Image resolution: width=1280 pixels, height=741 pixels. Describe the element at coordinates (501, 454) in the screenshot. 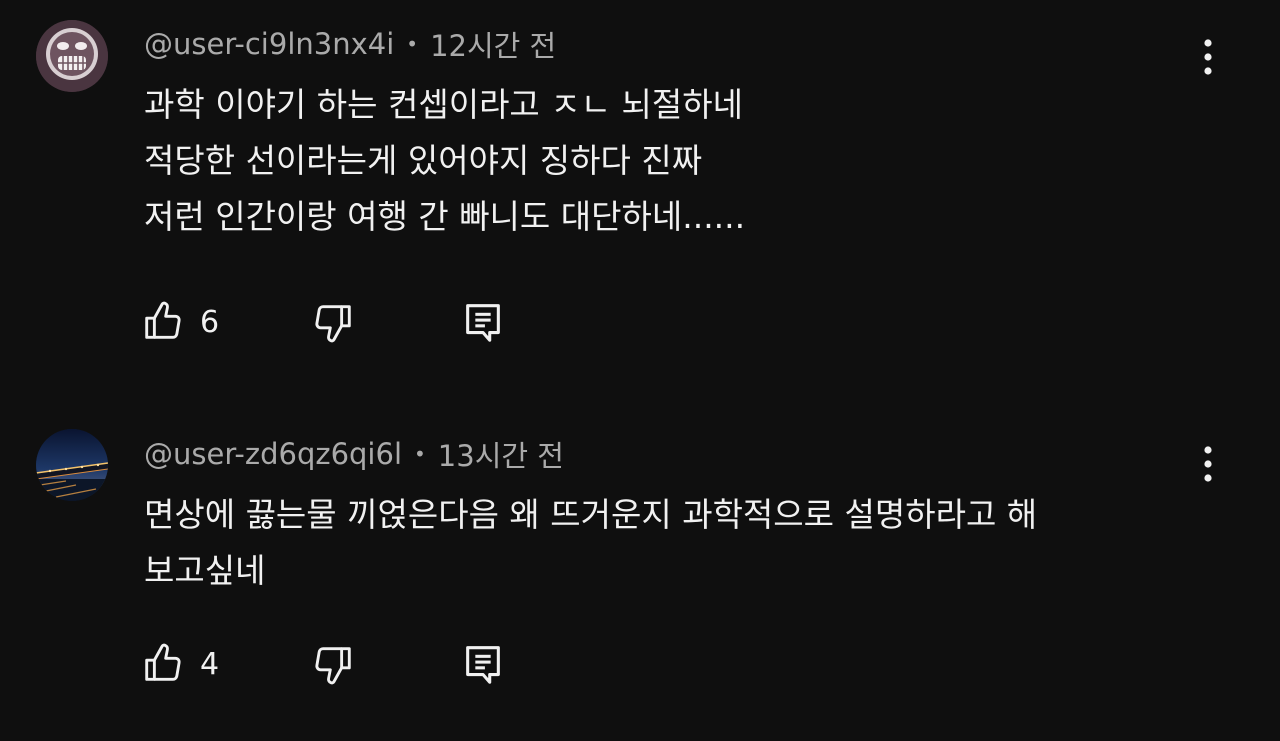

I see `comment-time: 13시간 전` at that location.